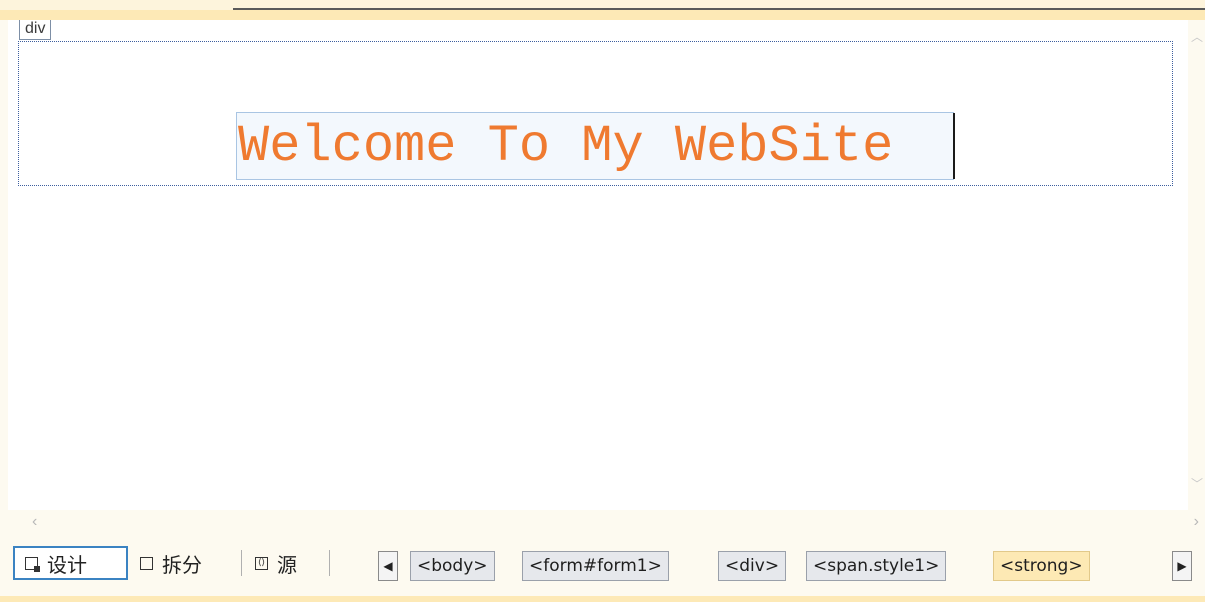  I want to click on breadcrumb-tag-body: <body>, so click(452, 566).